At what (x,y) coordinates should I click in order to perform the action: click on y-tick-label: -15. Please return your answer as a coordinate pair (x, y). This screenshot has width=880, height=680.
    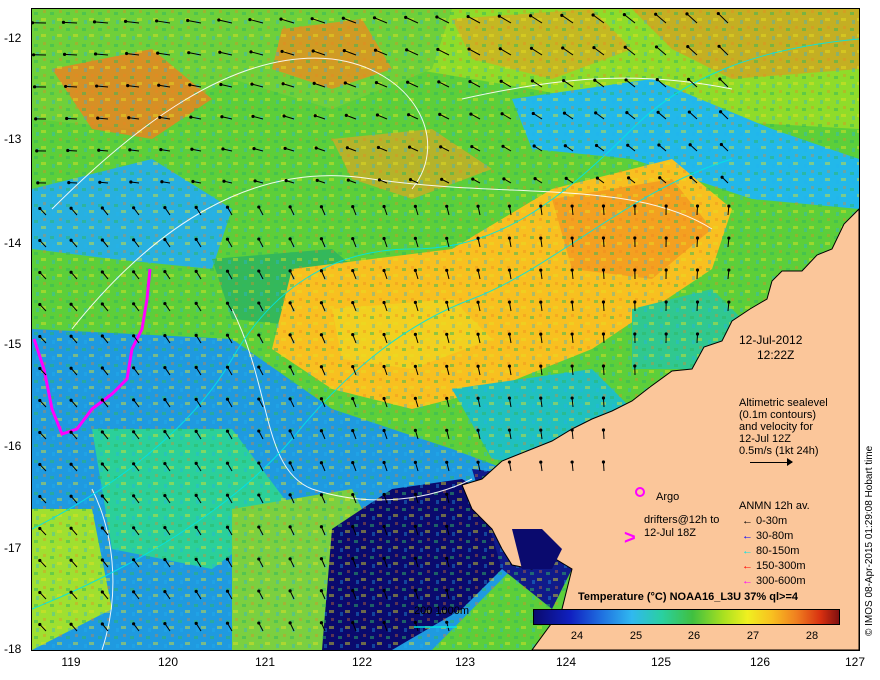
    Looking at the image, I should click on (13, 344).